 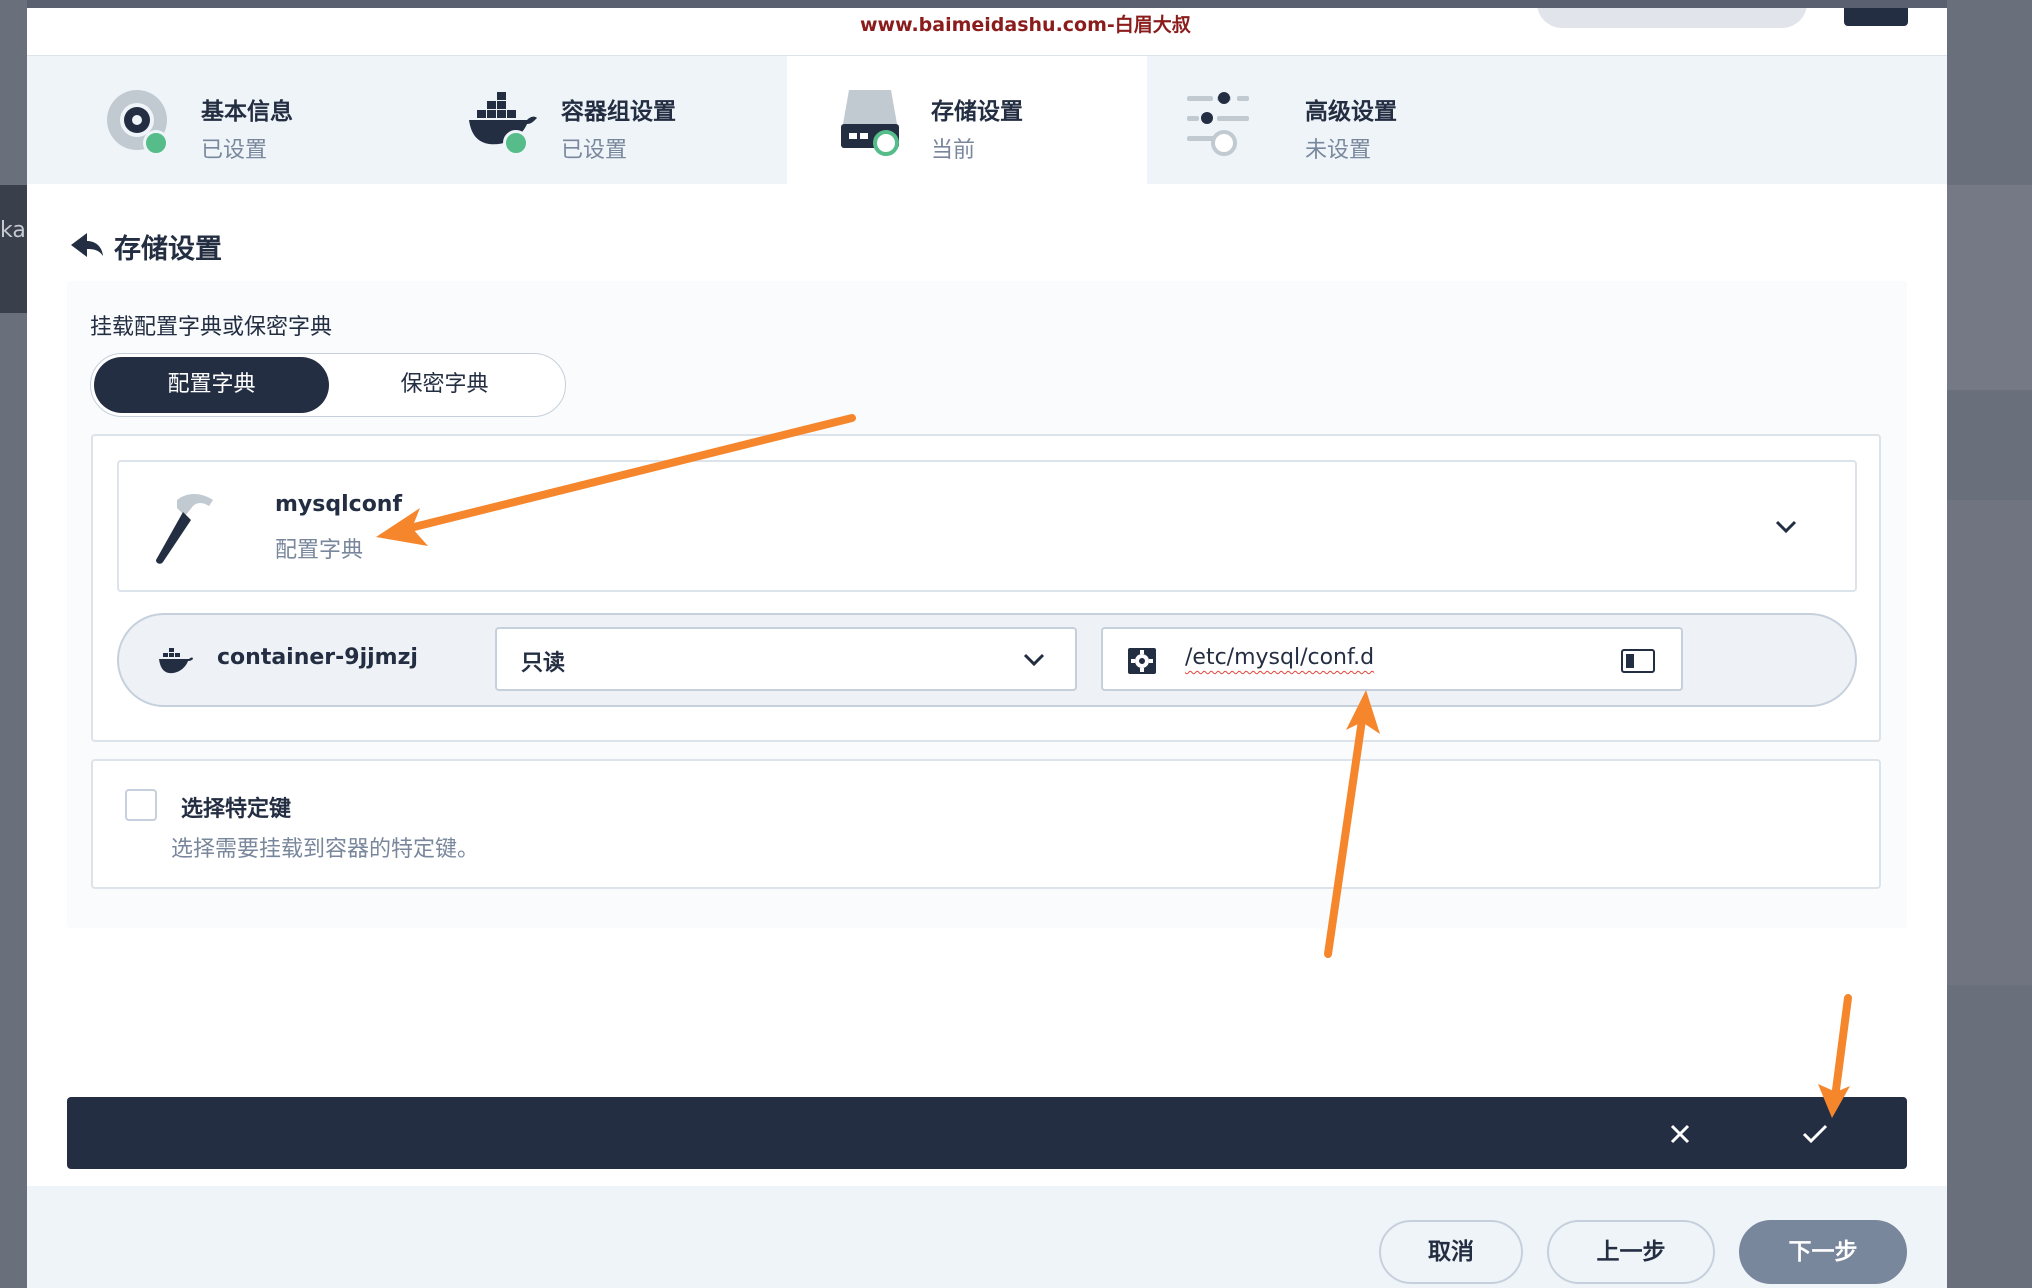 I want to click on background-right-band, so click(x=1989, y=287).